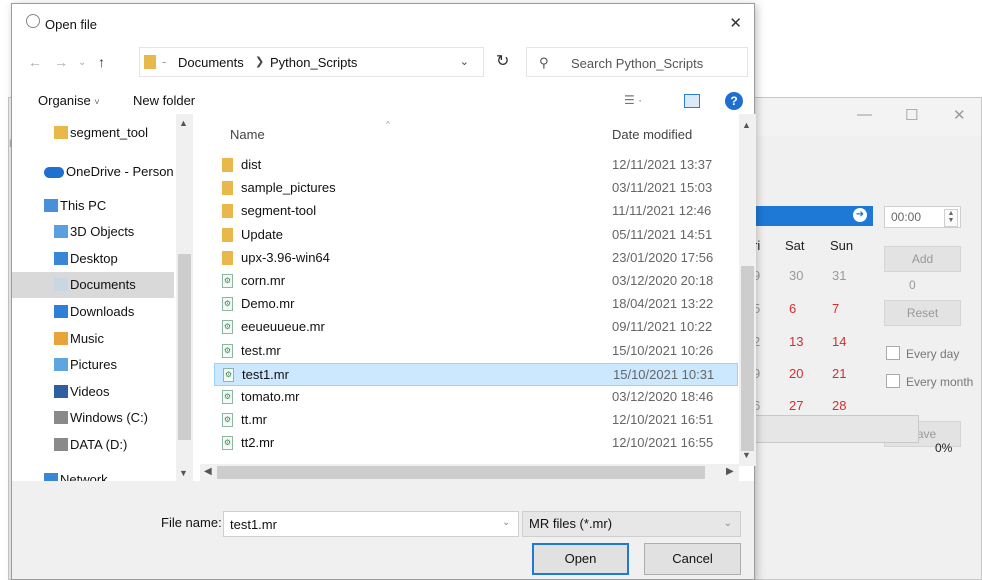 Image resolution: width=982 pixels, height=580 pixels. I want to click on horizontal-scrollbar: ◀ ▶, so click(469, 472).